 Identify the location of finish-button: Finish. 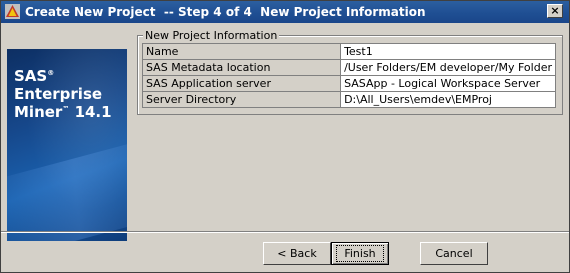
(360, 253).